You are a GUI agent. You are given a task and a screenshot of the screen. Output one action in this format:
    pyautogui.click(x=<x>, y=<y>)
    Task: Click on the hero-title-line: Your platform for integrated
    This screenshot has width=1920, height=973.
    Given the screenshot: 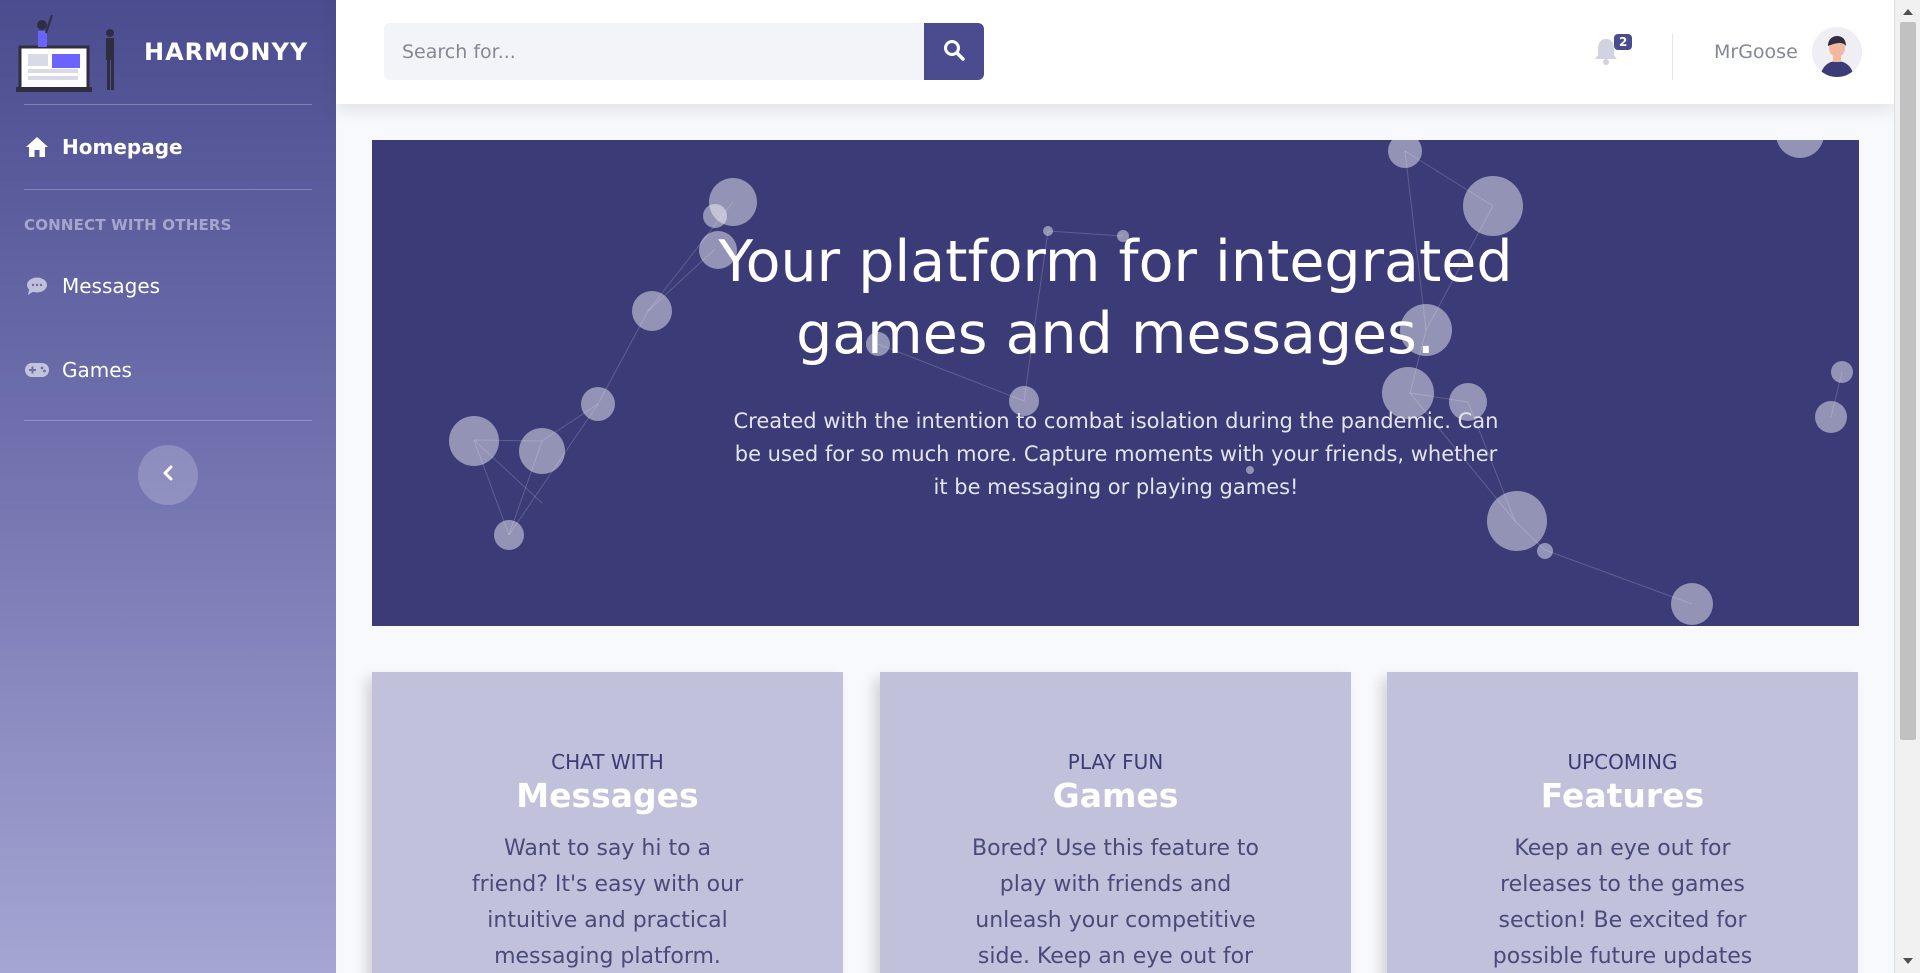 What is the action you would take?
    pyautogui.click(x=1115, y=262)
    